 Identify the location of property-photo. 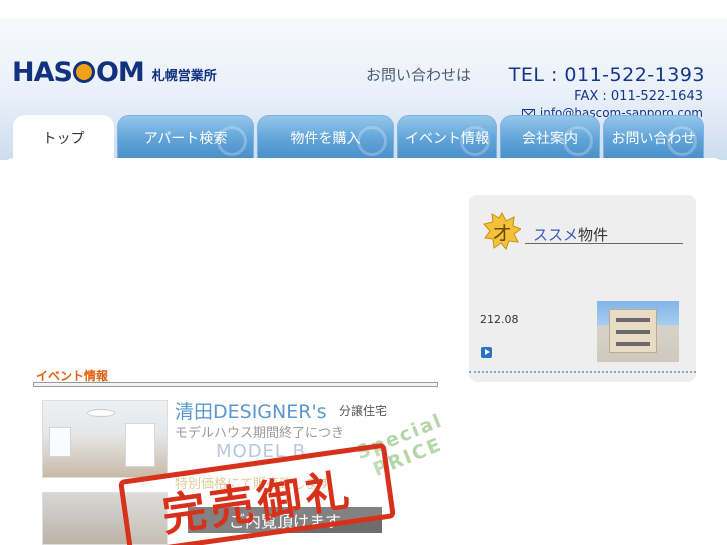
(638, 331).